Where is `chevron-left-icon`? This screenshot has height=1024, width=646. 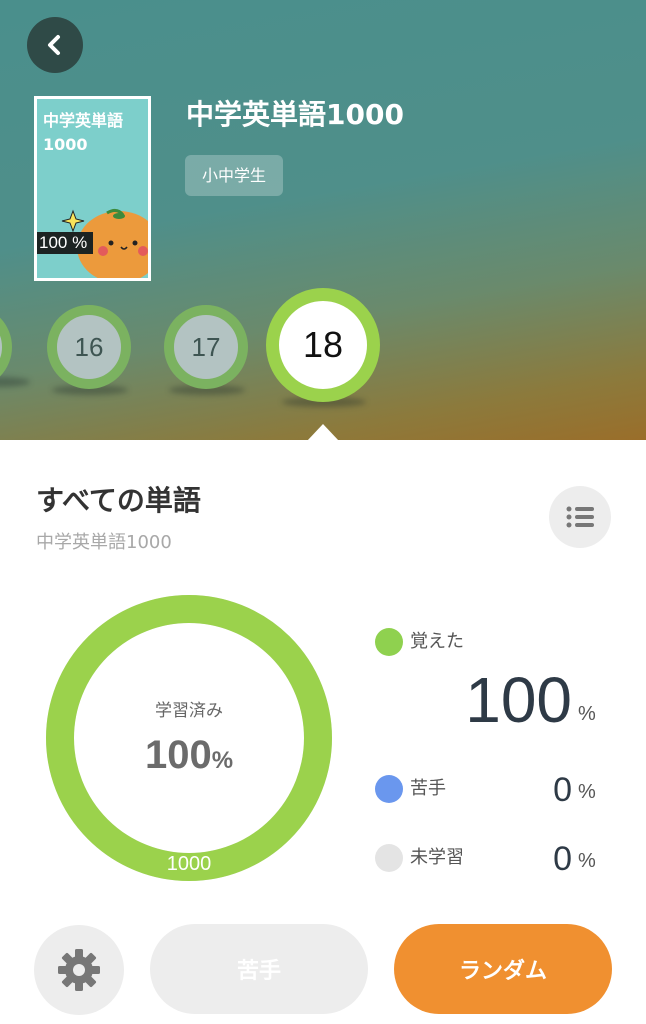
chevron-left-icon is located at coordinates (54, 45).